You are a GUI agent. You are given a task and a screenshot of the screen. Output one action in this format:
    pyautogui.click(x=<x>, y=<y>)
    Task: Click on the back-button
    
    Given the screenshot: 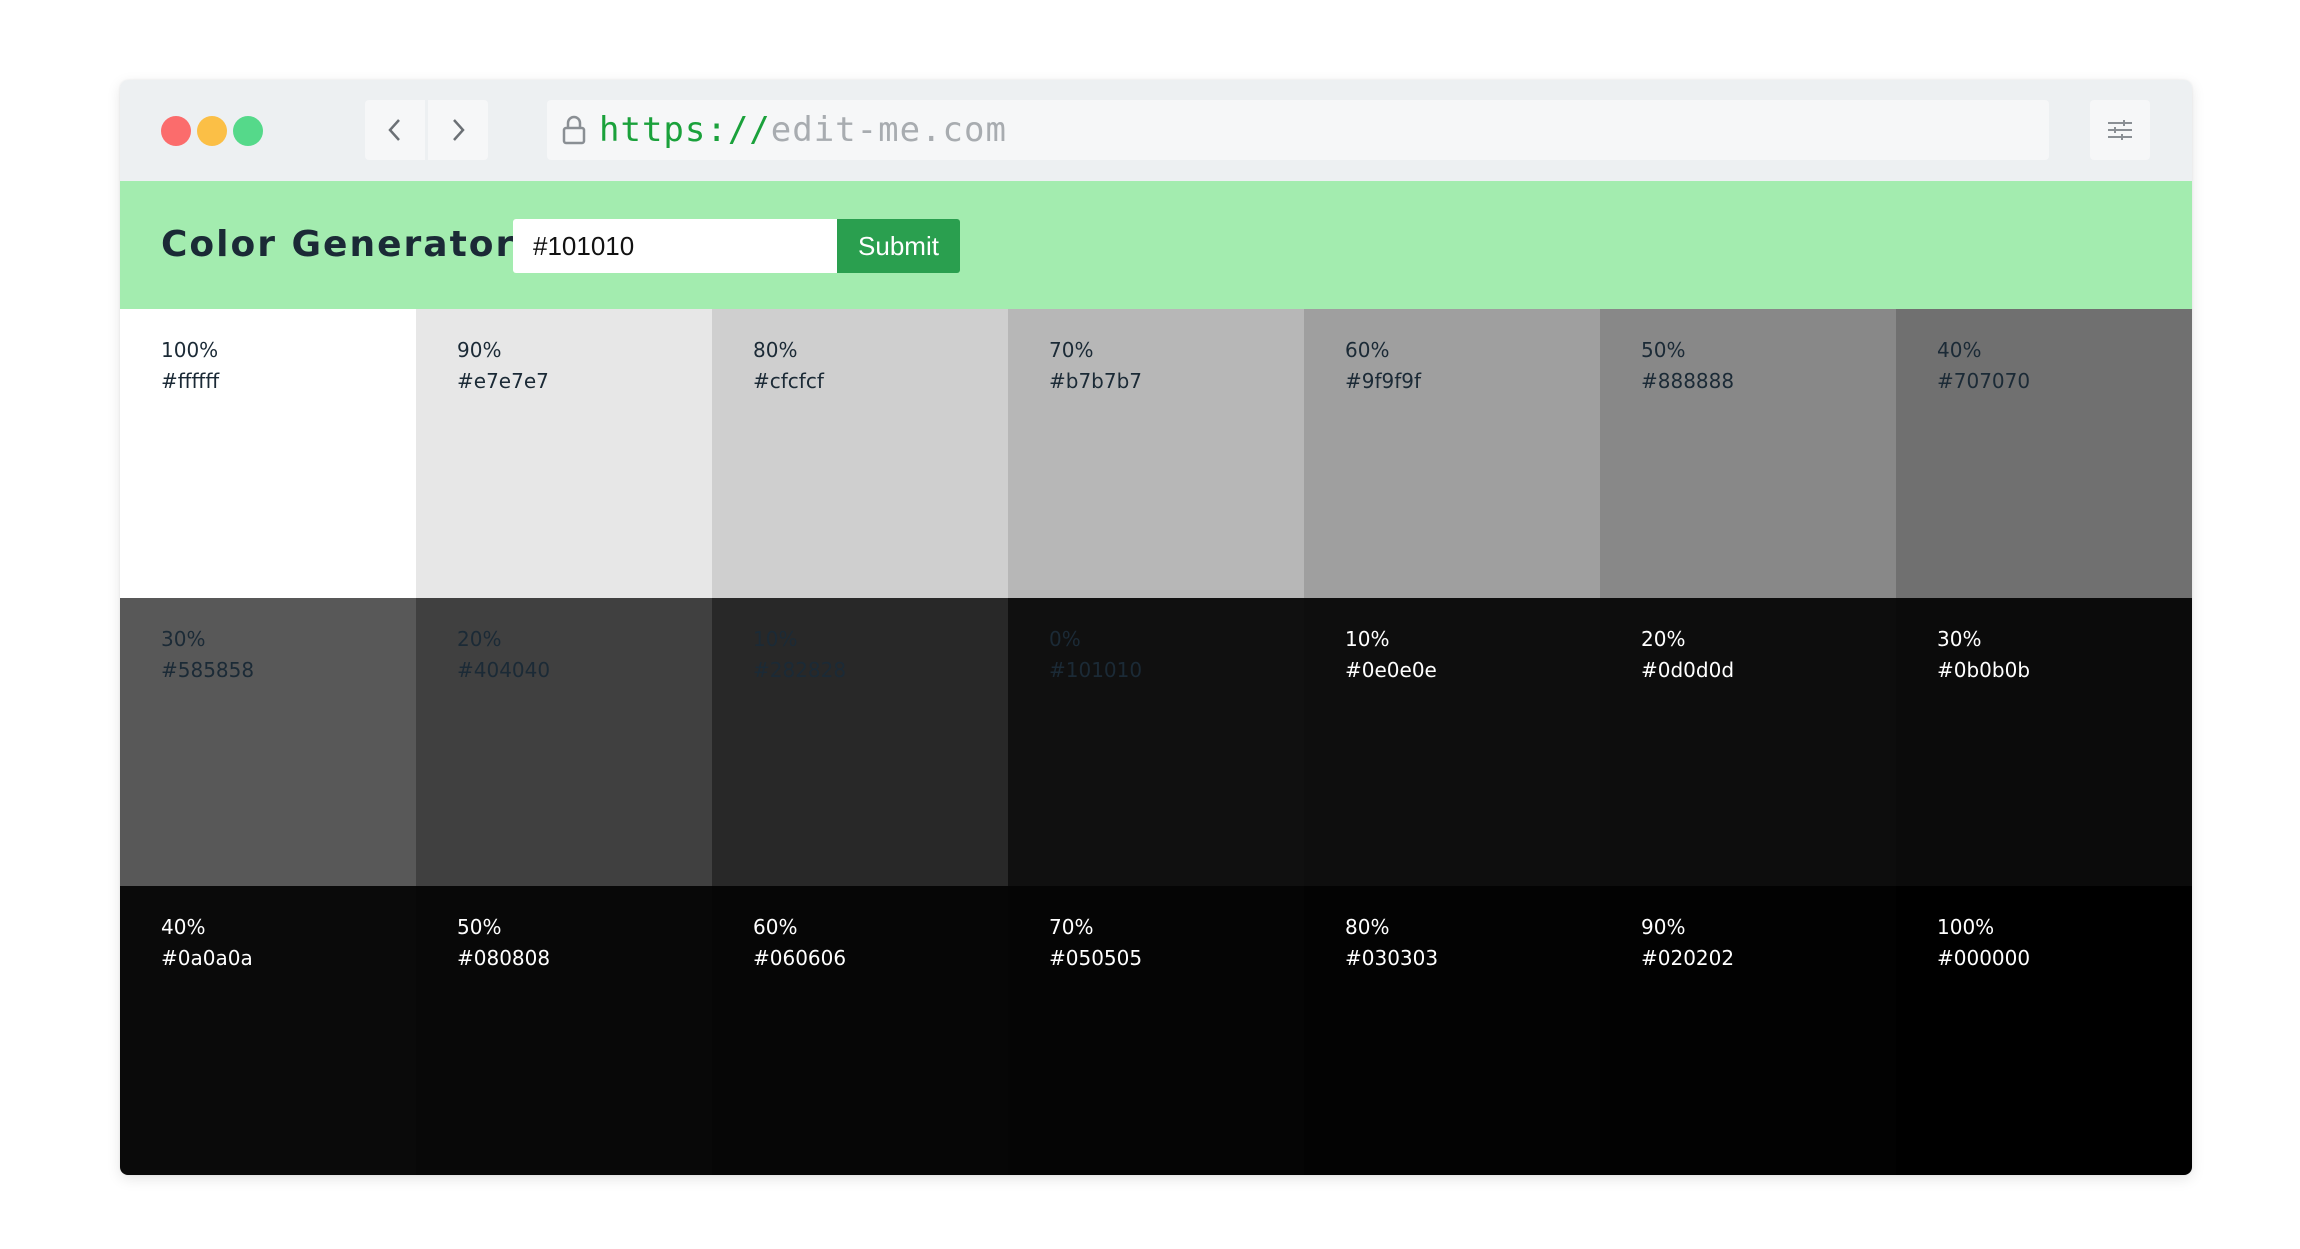 What is the action you would take?
    pyautogui.click(x=395, y=130)
    